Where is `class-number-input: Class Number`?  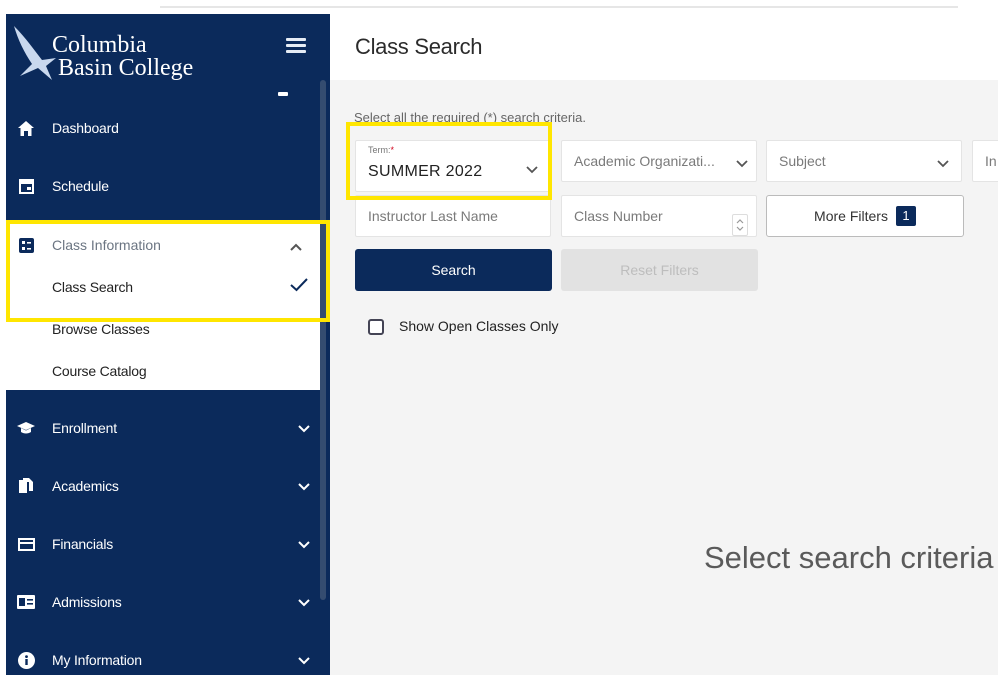 class-number-input: Class Number is located at coordinates (659, 216).